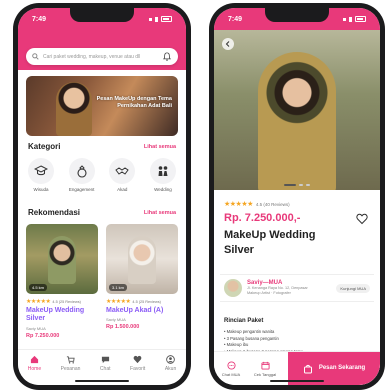  I want to click on review-count: 4.5 (40 Reviews), so click(272, 204).